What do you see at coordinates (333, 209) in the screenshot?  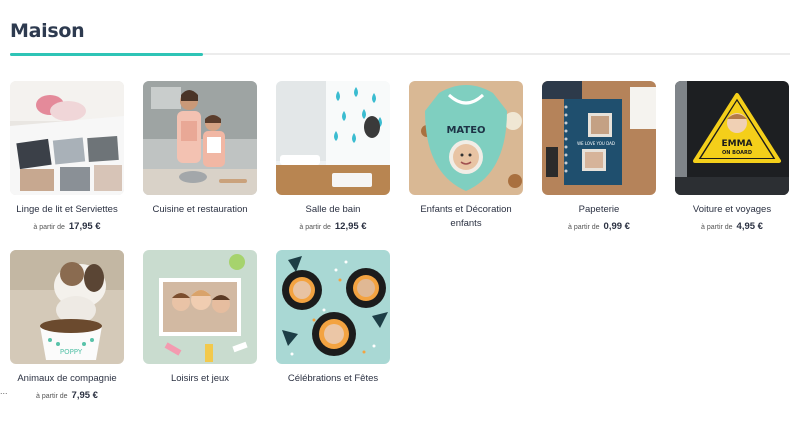 I see `category-title: Salle de bain` at bounding box center [333, 209].